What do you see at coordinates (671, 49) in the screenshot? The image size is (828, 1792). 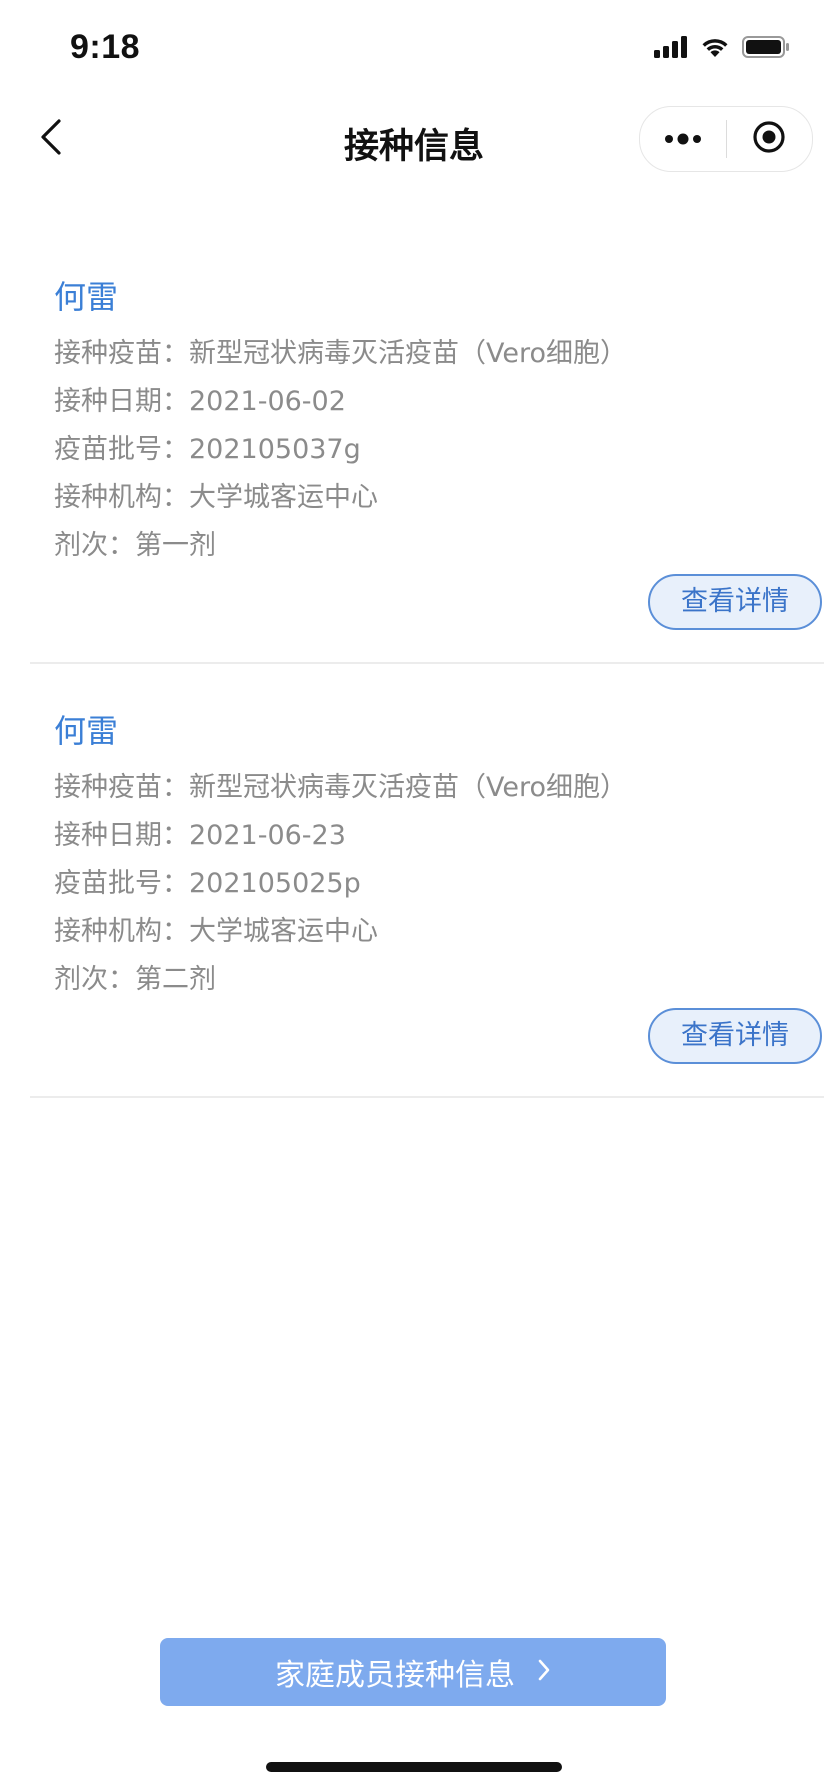 I see `cellular-signal-icon` at bounding box center [671, 49].